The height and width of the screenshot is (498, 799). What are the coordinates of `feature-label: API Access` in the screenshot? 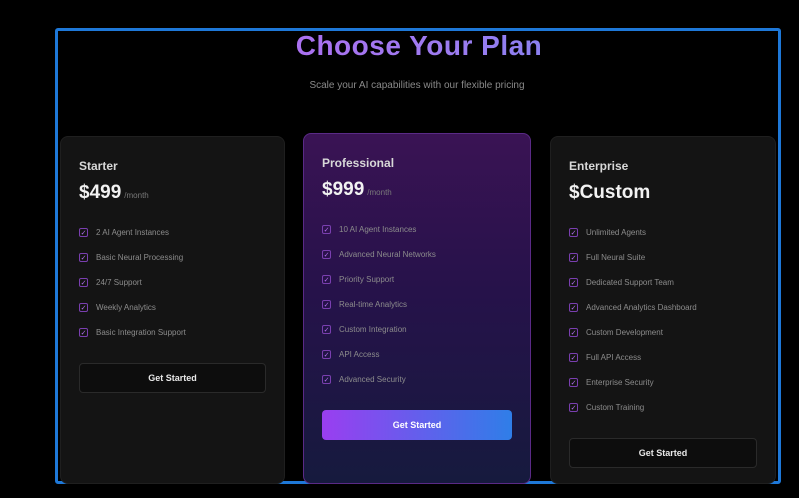 It's located at (359, 354).